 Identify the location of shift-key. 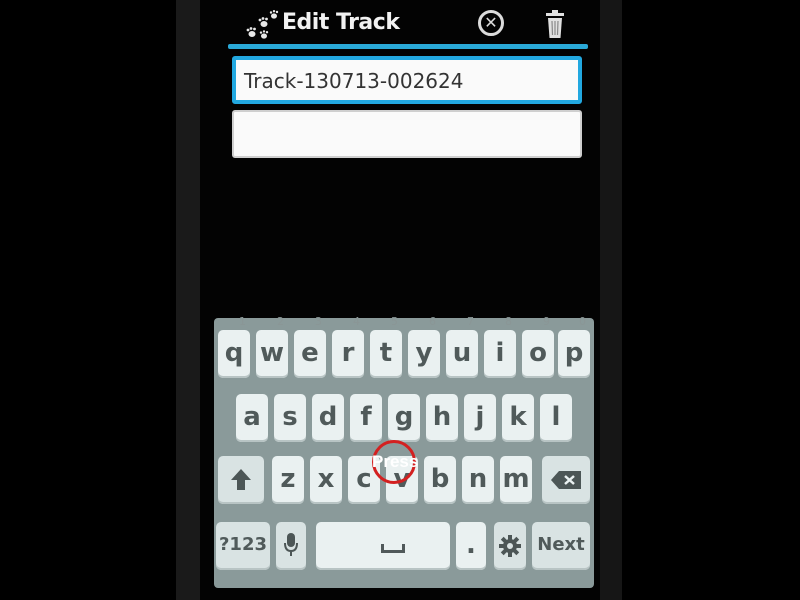
(241, 480).